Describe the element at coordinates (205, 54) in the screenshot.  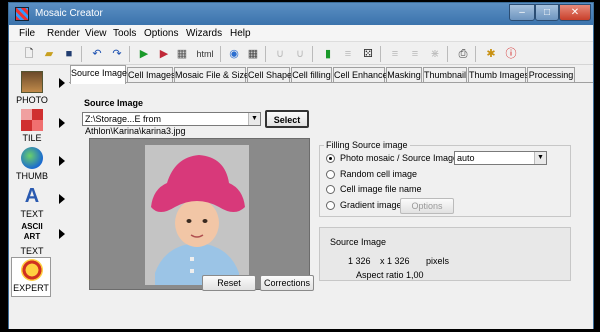
I see `html-icon: html` at that location.